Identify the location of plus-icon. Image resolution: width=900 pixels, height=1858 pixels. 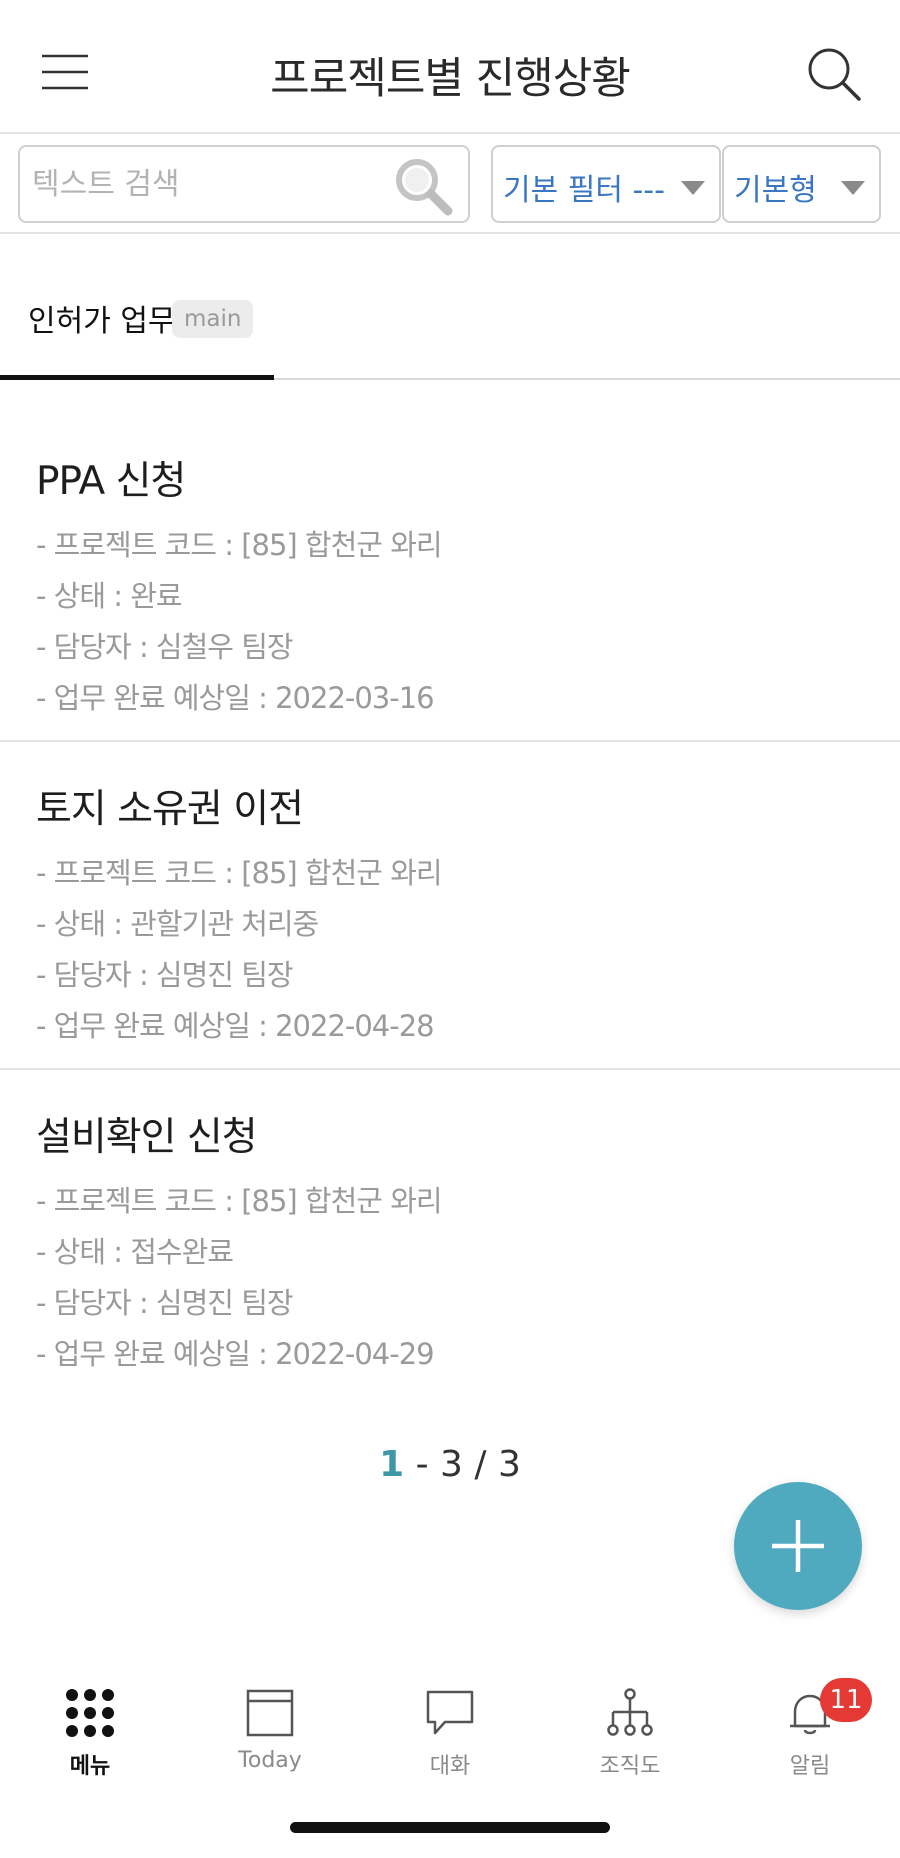
(798, 1546).